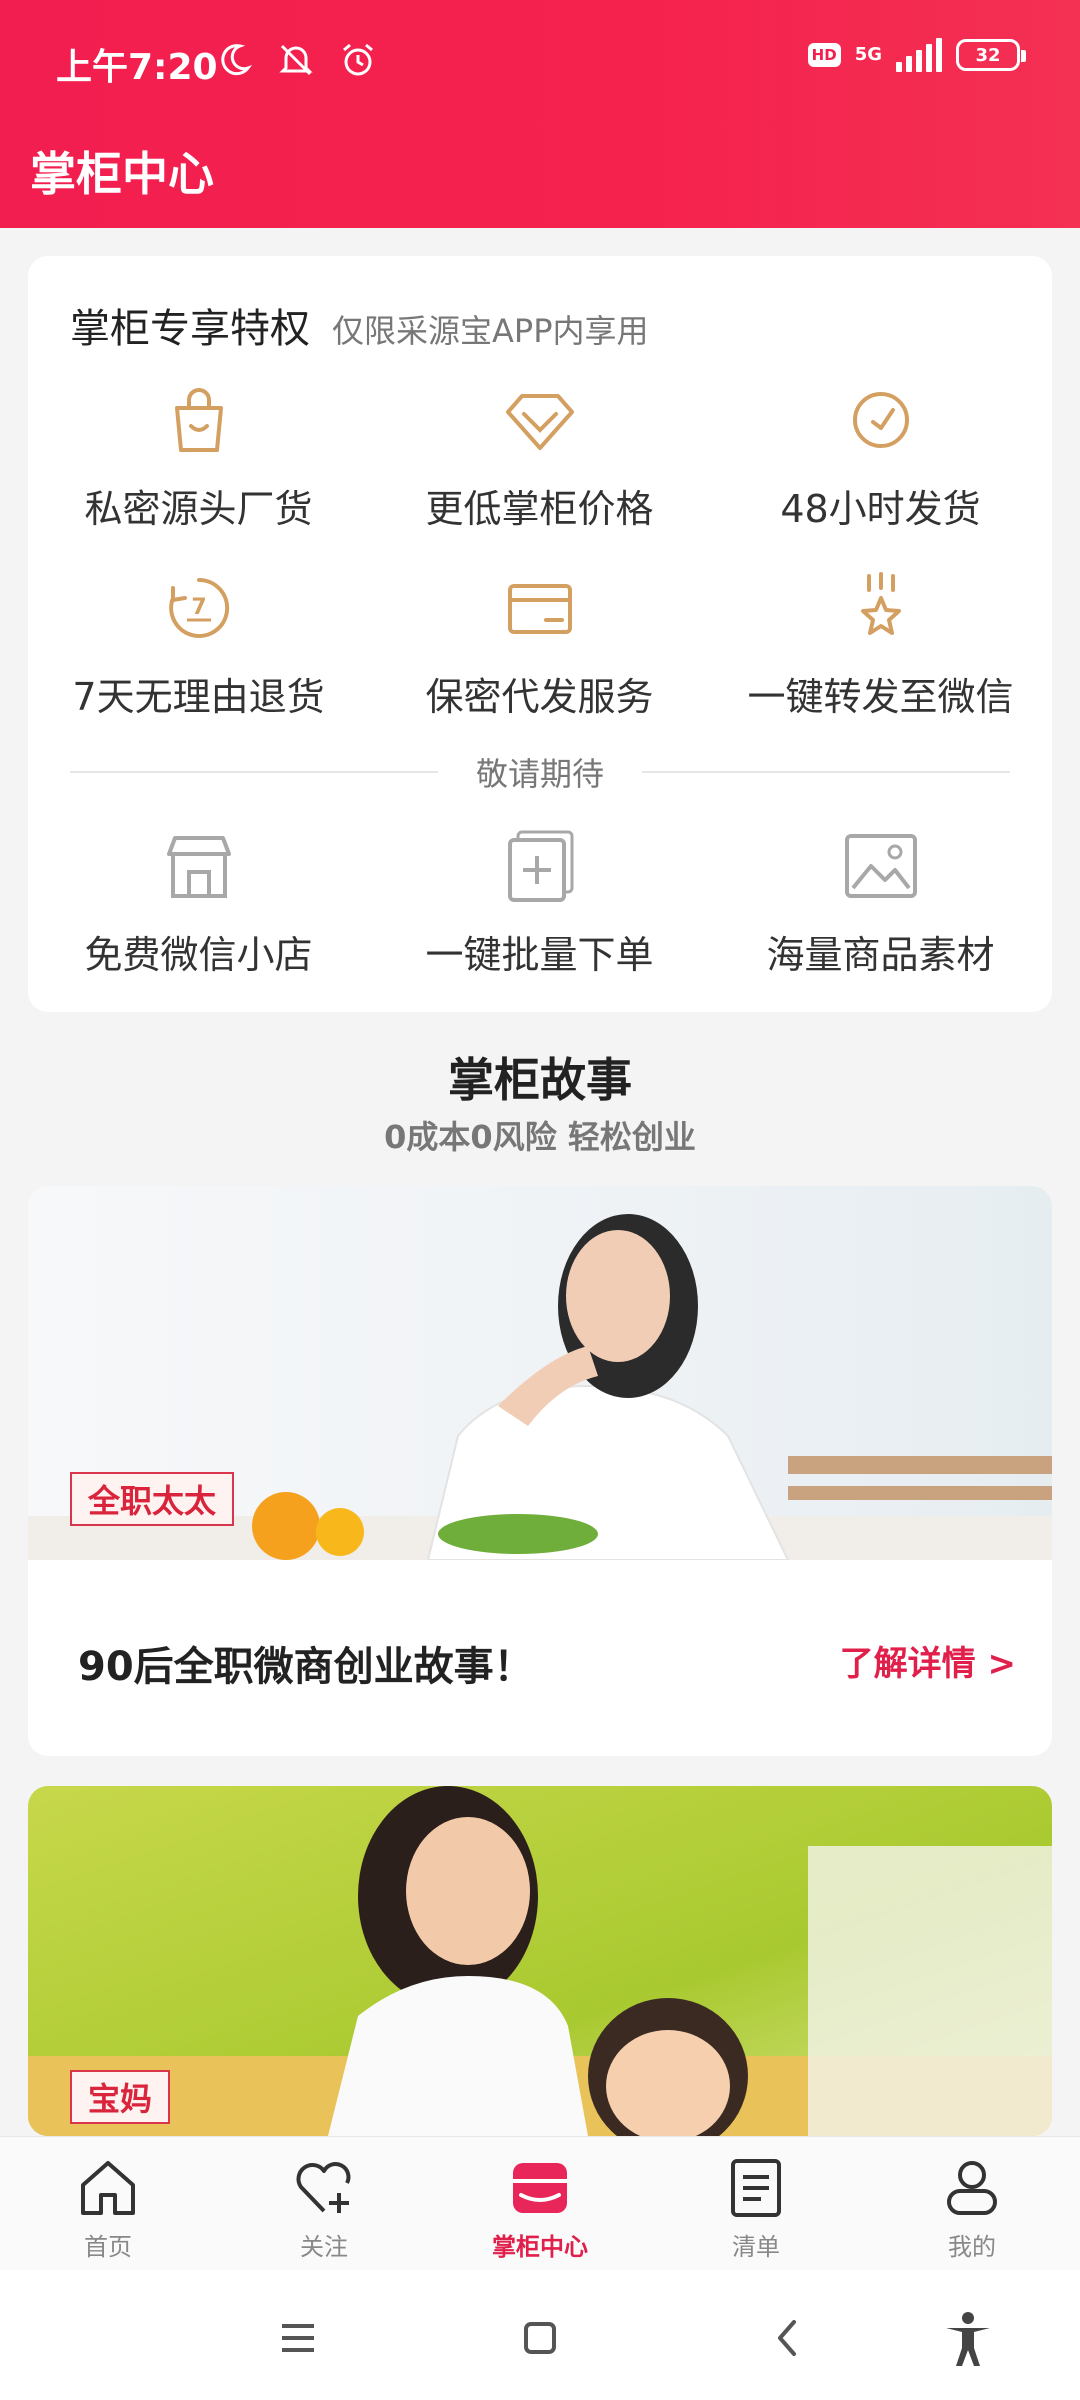 The image size is (1080, 2400). What do you see at coordinates (868, 54) in the screenshot?
I see `network-label: 5G` at bounding box center [868, 54].